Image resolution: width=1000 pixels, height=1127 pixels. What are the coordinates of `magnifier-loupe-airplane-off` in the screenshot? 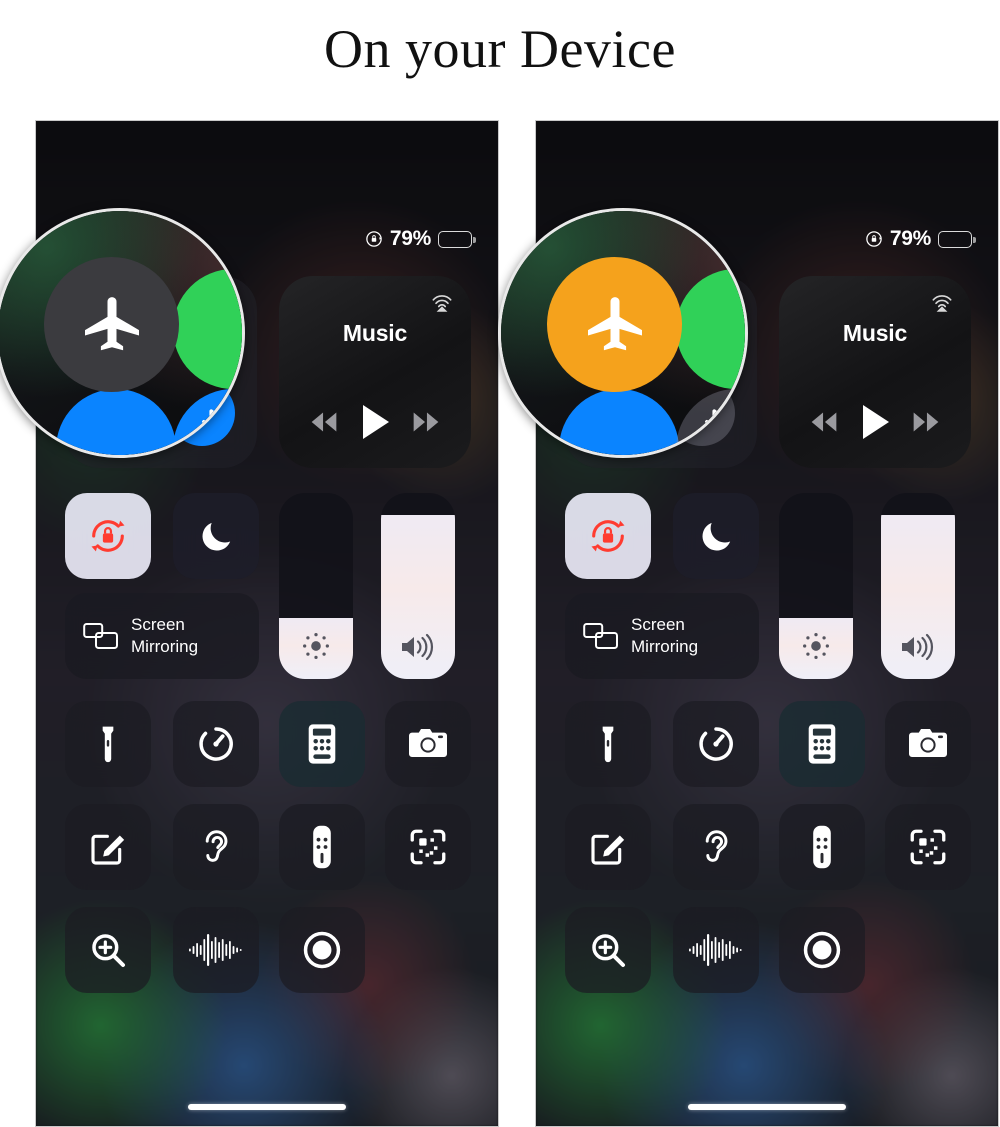 It's located at (122, 333).